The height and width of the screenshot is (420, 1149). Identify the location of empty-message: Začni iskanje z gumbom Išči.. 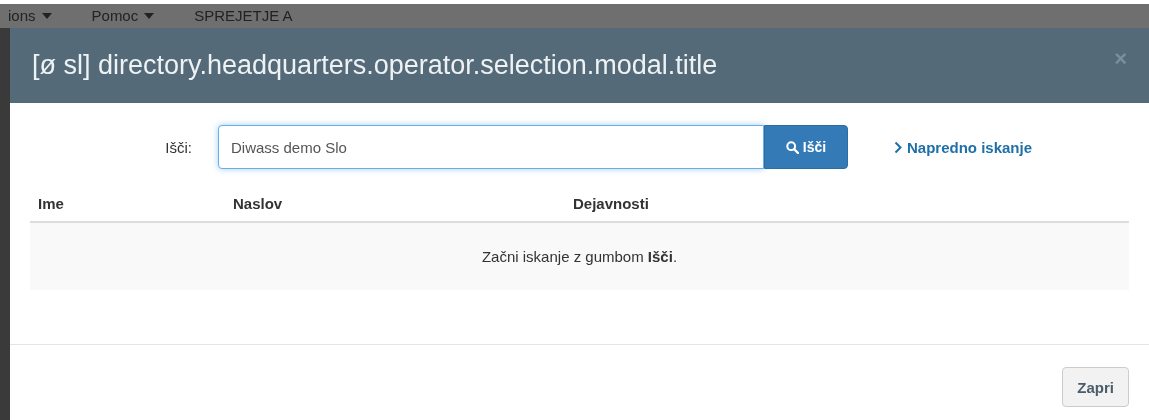
(579, 256).